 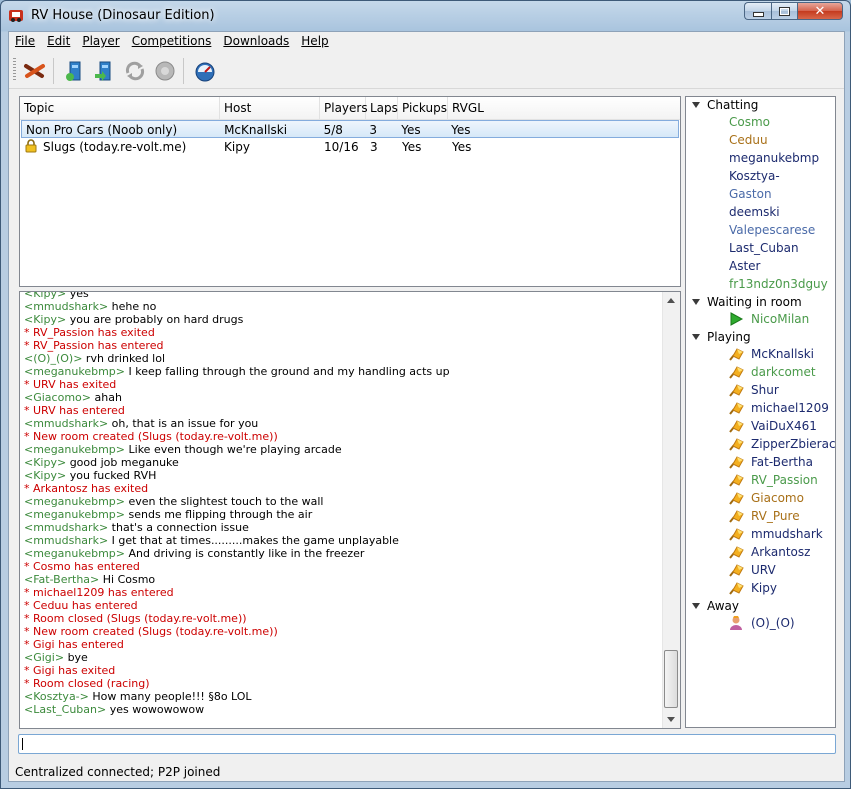 I want to click on chat-text: sends me flipping through the air, so click(x=220, y=514).